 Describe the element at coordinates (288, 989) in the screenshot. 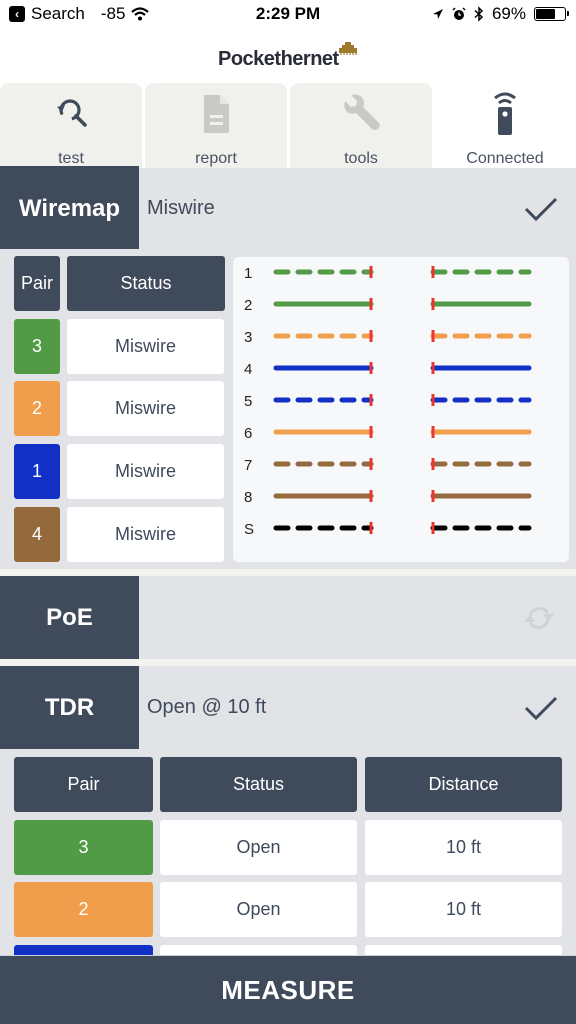

I see `measure-button: MEASURE` at that location.